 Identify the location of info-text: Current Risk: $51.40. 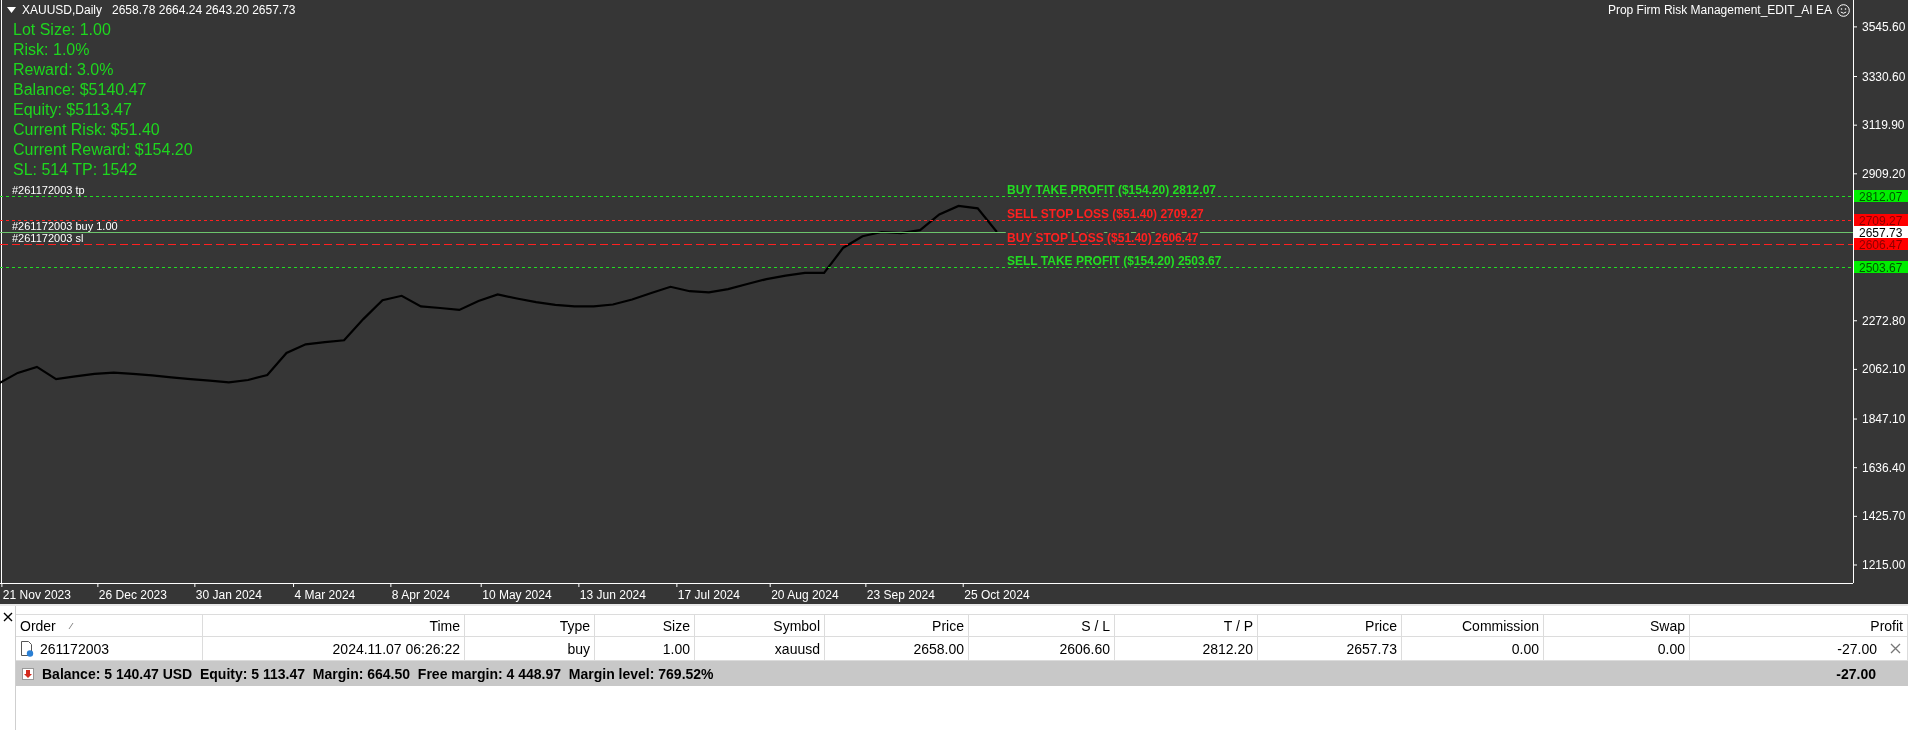
(86, 130).